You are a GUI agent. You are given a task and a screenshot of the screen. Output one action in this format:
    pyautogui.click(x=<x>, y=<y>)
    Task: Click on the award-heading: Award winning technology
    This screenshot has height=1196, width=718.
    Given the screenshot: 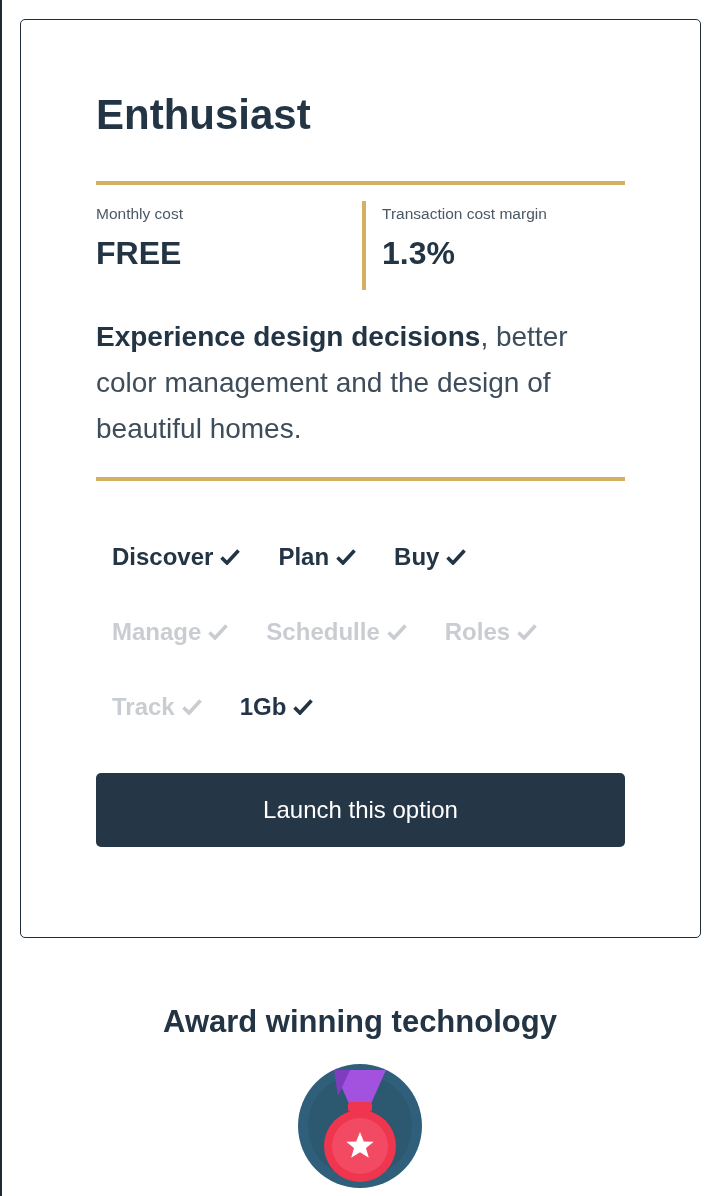 What is the action you would take?
    pyautogui.click(x=360, y=1022)
    